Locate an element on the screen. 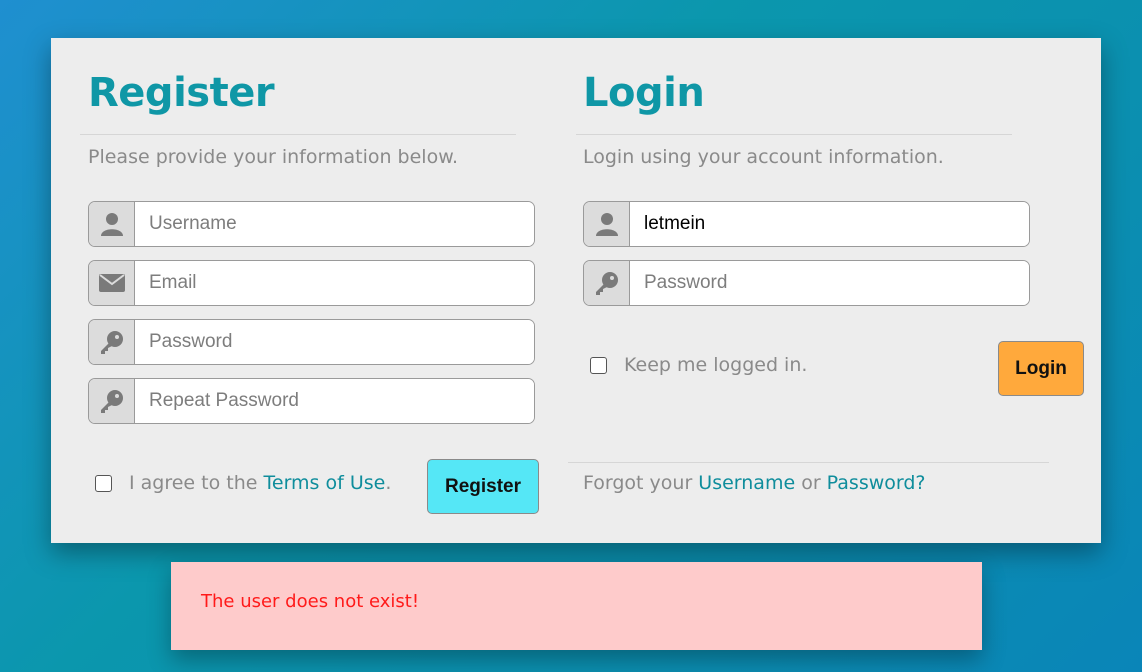  keep-logged-in-label: Keep me logged in. is located at coordinates (716, 365).